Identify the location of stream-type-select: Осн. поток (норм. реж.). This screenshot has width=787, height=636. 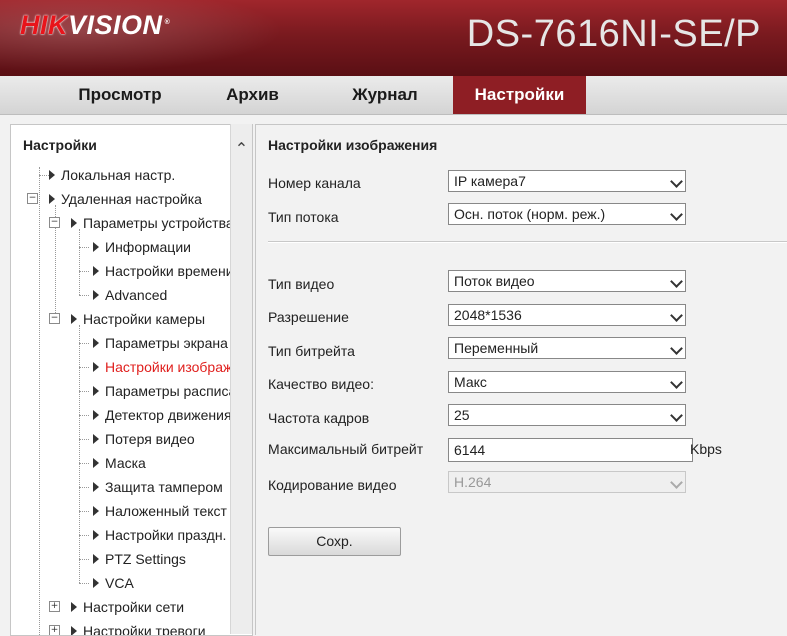
(567, 214).